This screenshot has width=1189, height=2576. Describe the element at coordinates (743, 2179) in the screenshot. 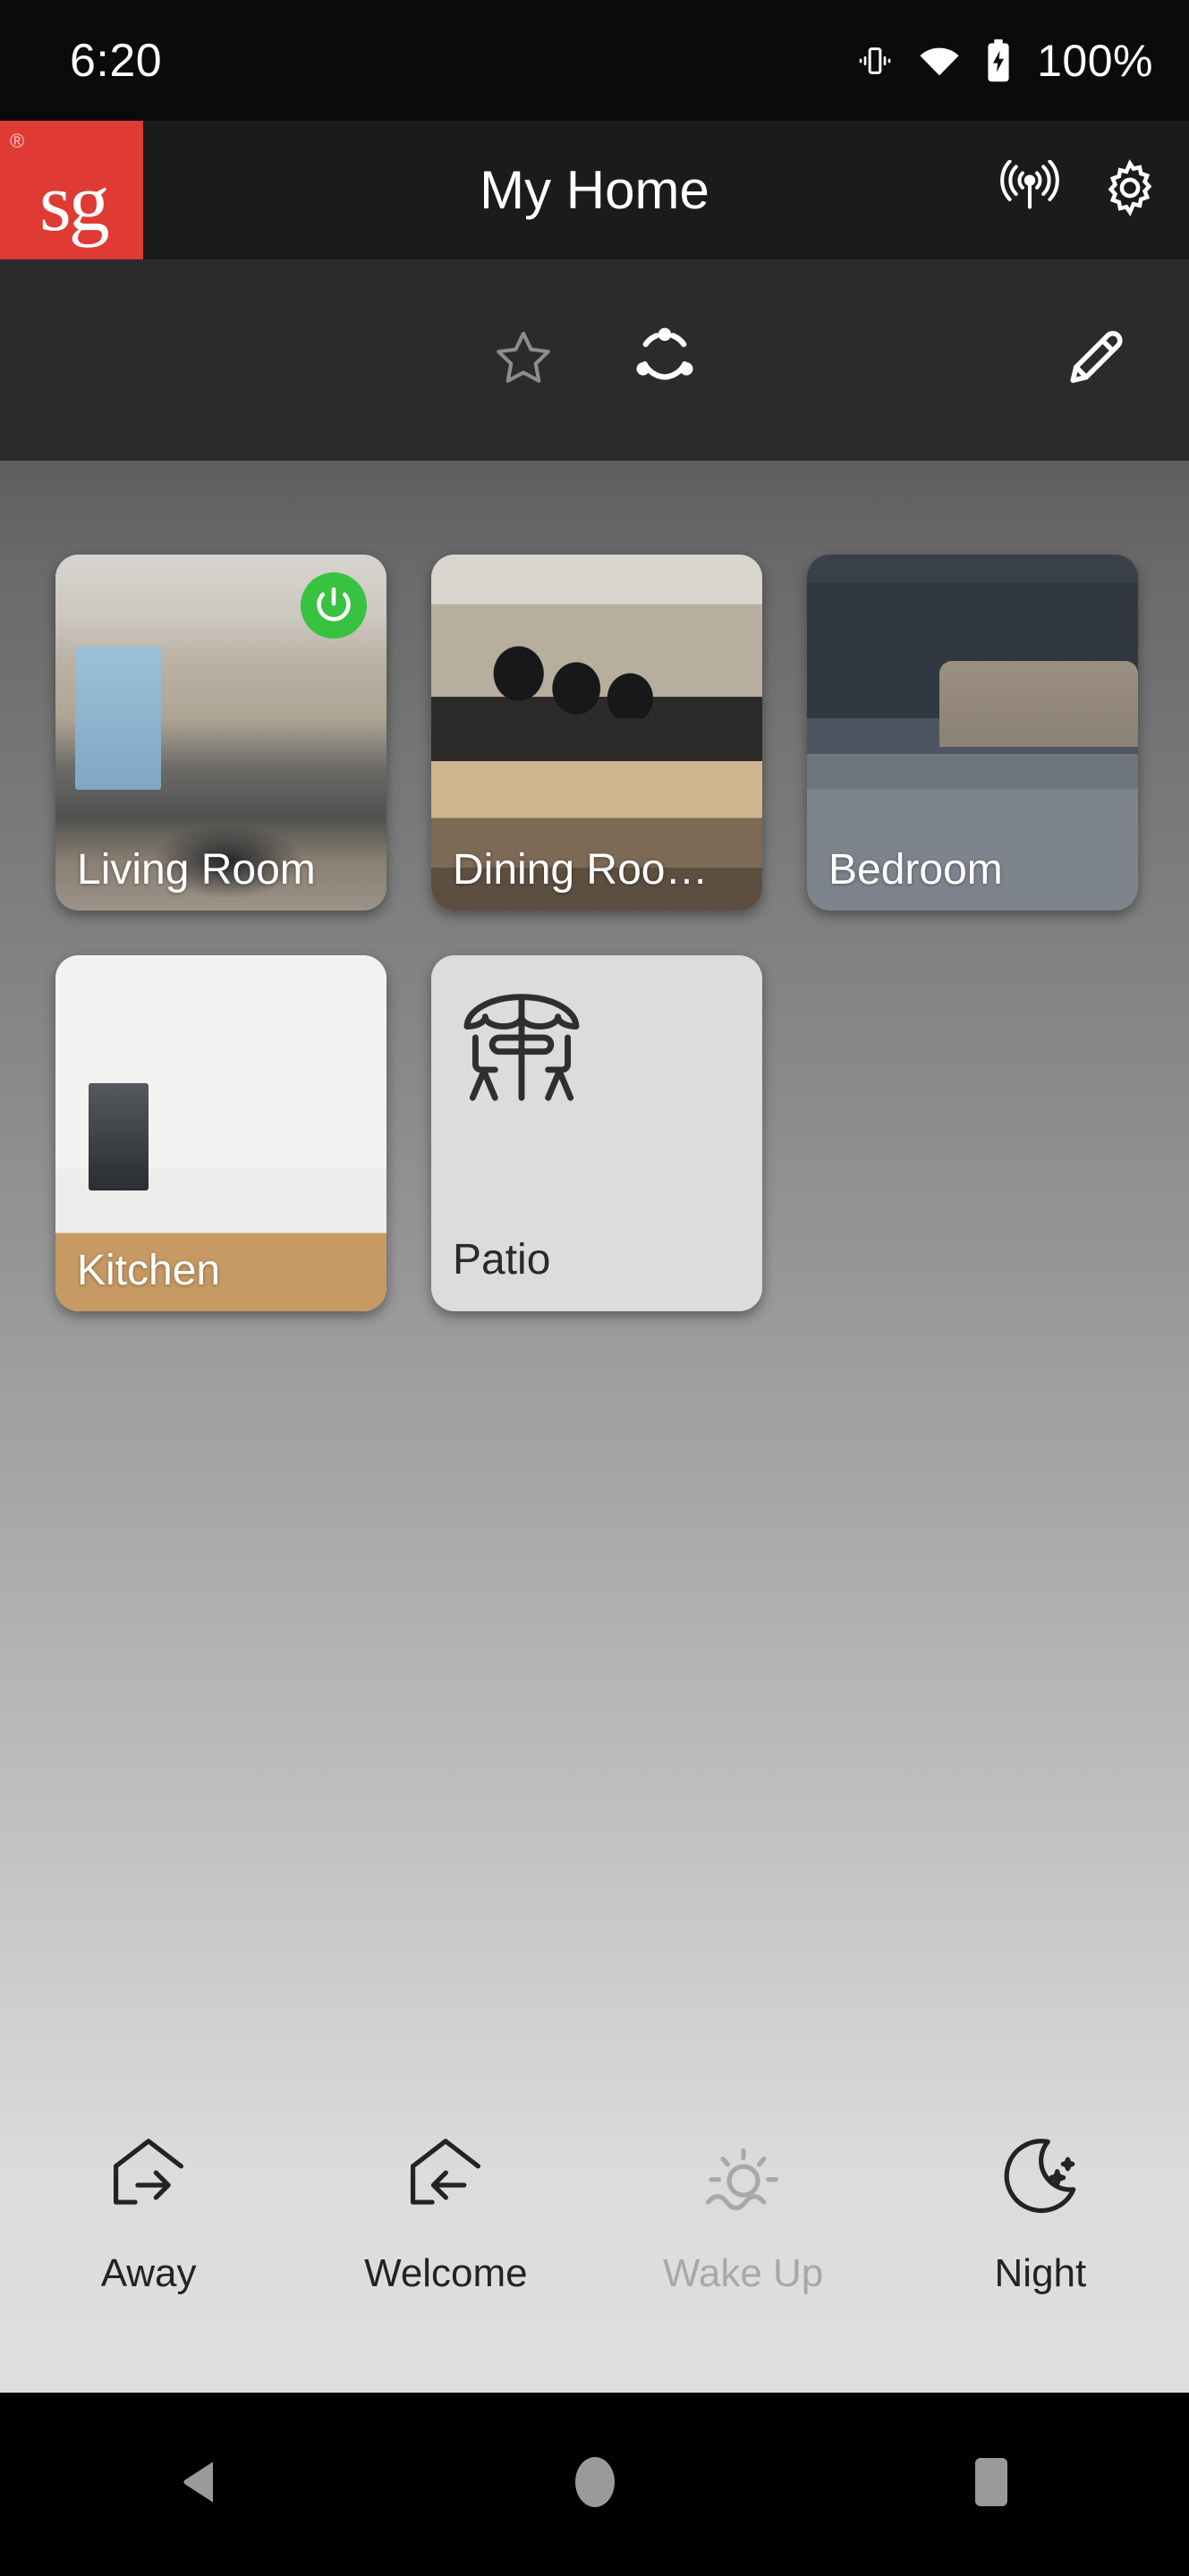

I see `sunrise-icon` at that location.